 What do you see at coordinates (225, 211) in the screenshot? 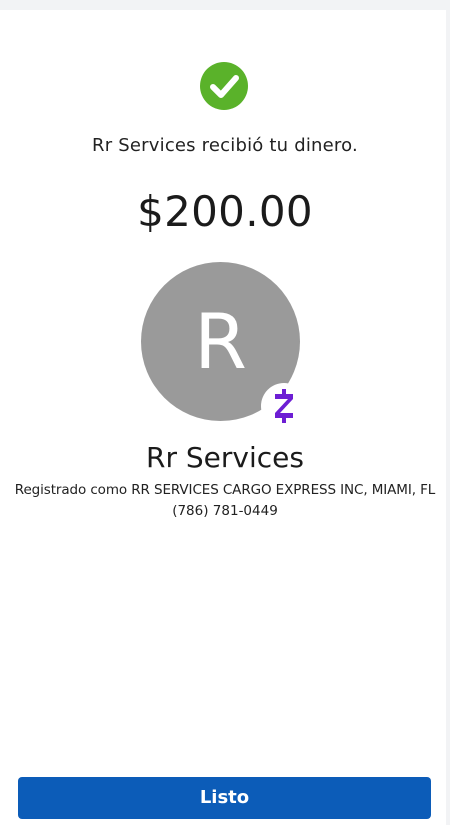
I see `payment-amount: $200.00` at bounding box center [225, 211].